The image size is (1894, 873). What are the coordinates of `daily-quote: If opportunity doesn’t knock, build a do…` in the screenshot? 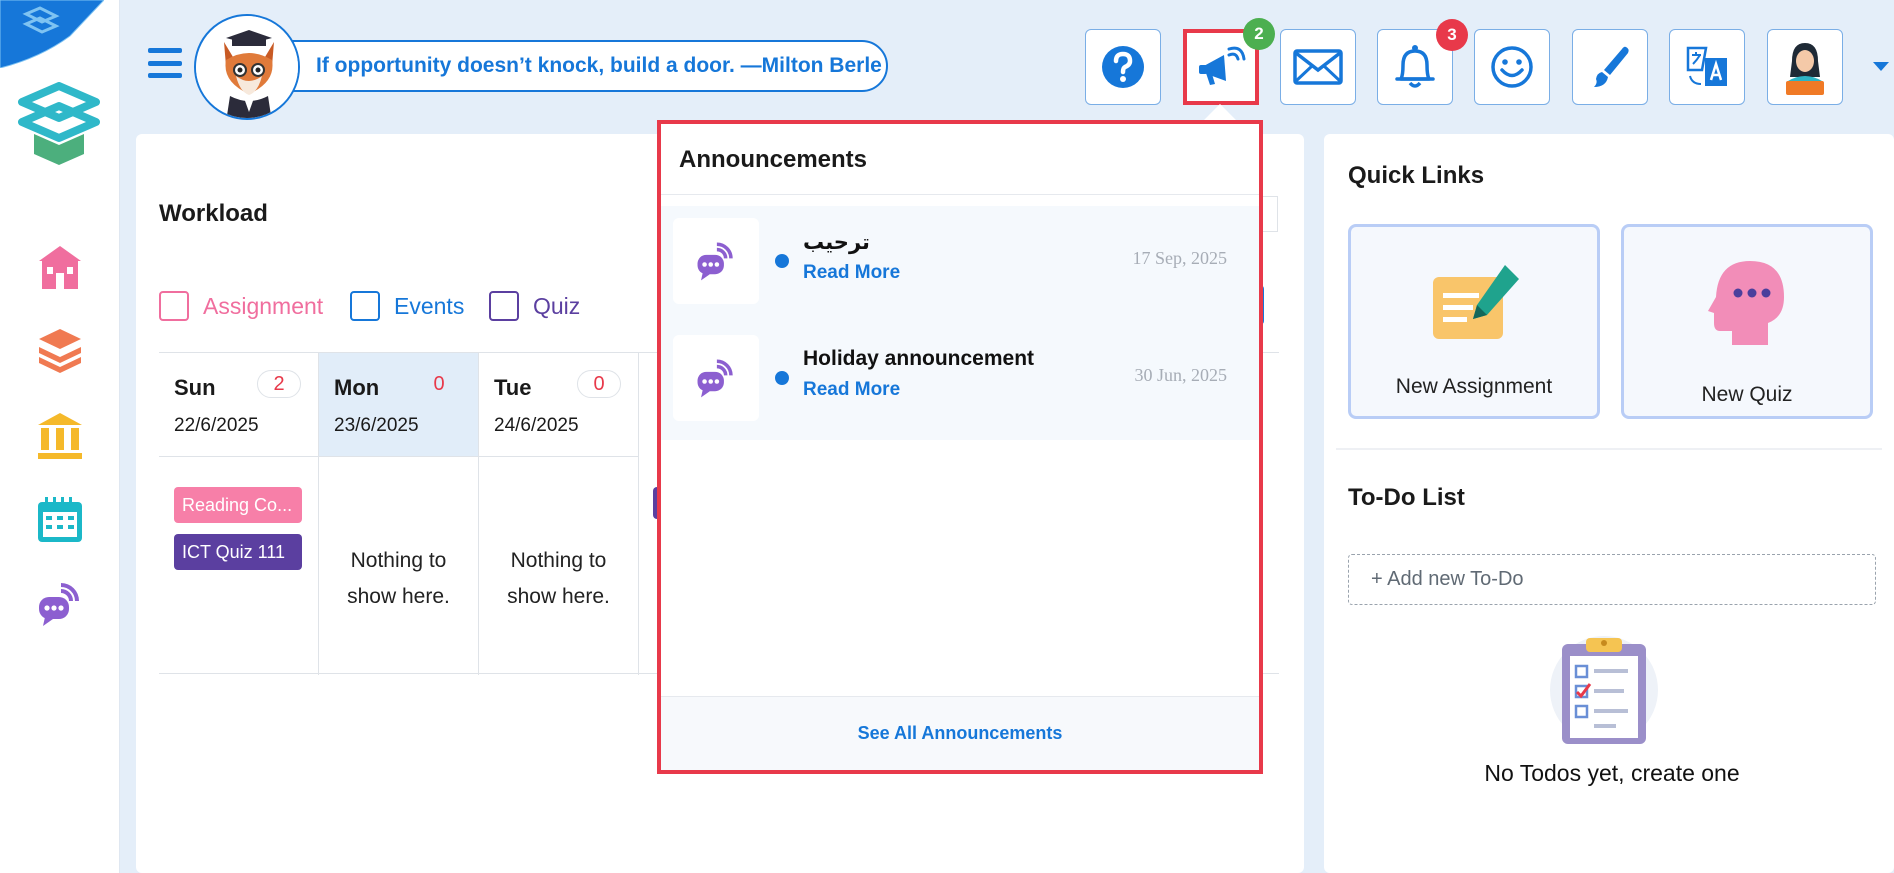 It's located at (559, 66).